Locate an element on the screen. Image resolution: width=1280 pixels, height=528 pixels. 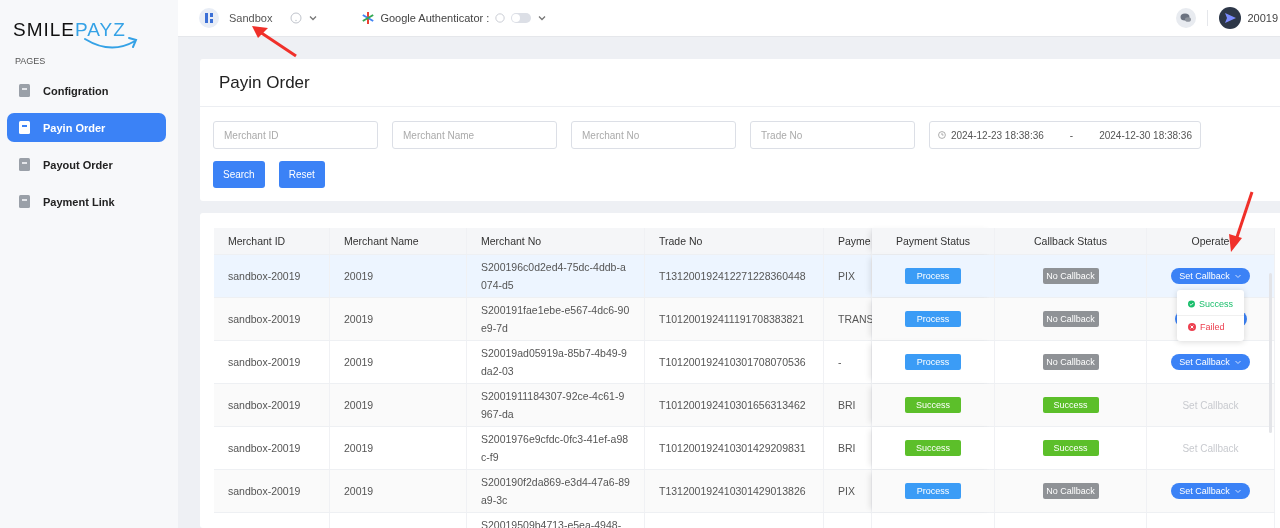
filter-field: Merchant ID is located at coordinates (295, 135).